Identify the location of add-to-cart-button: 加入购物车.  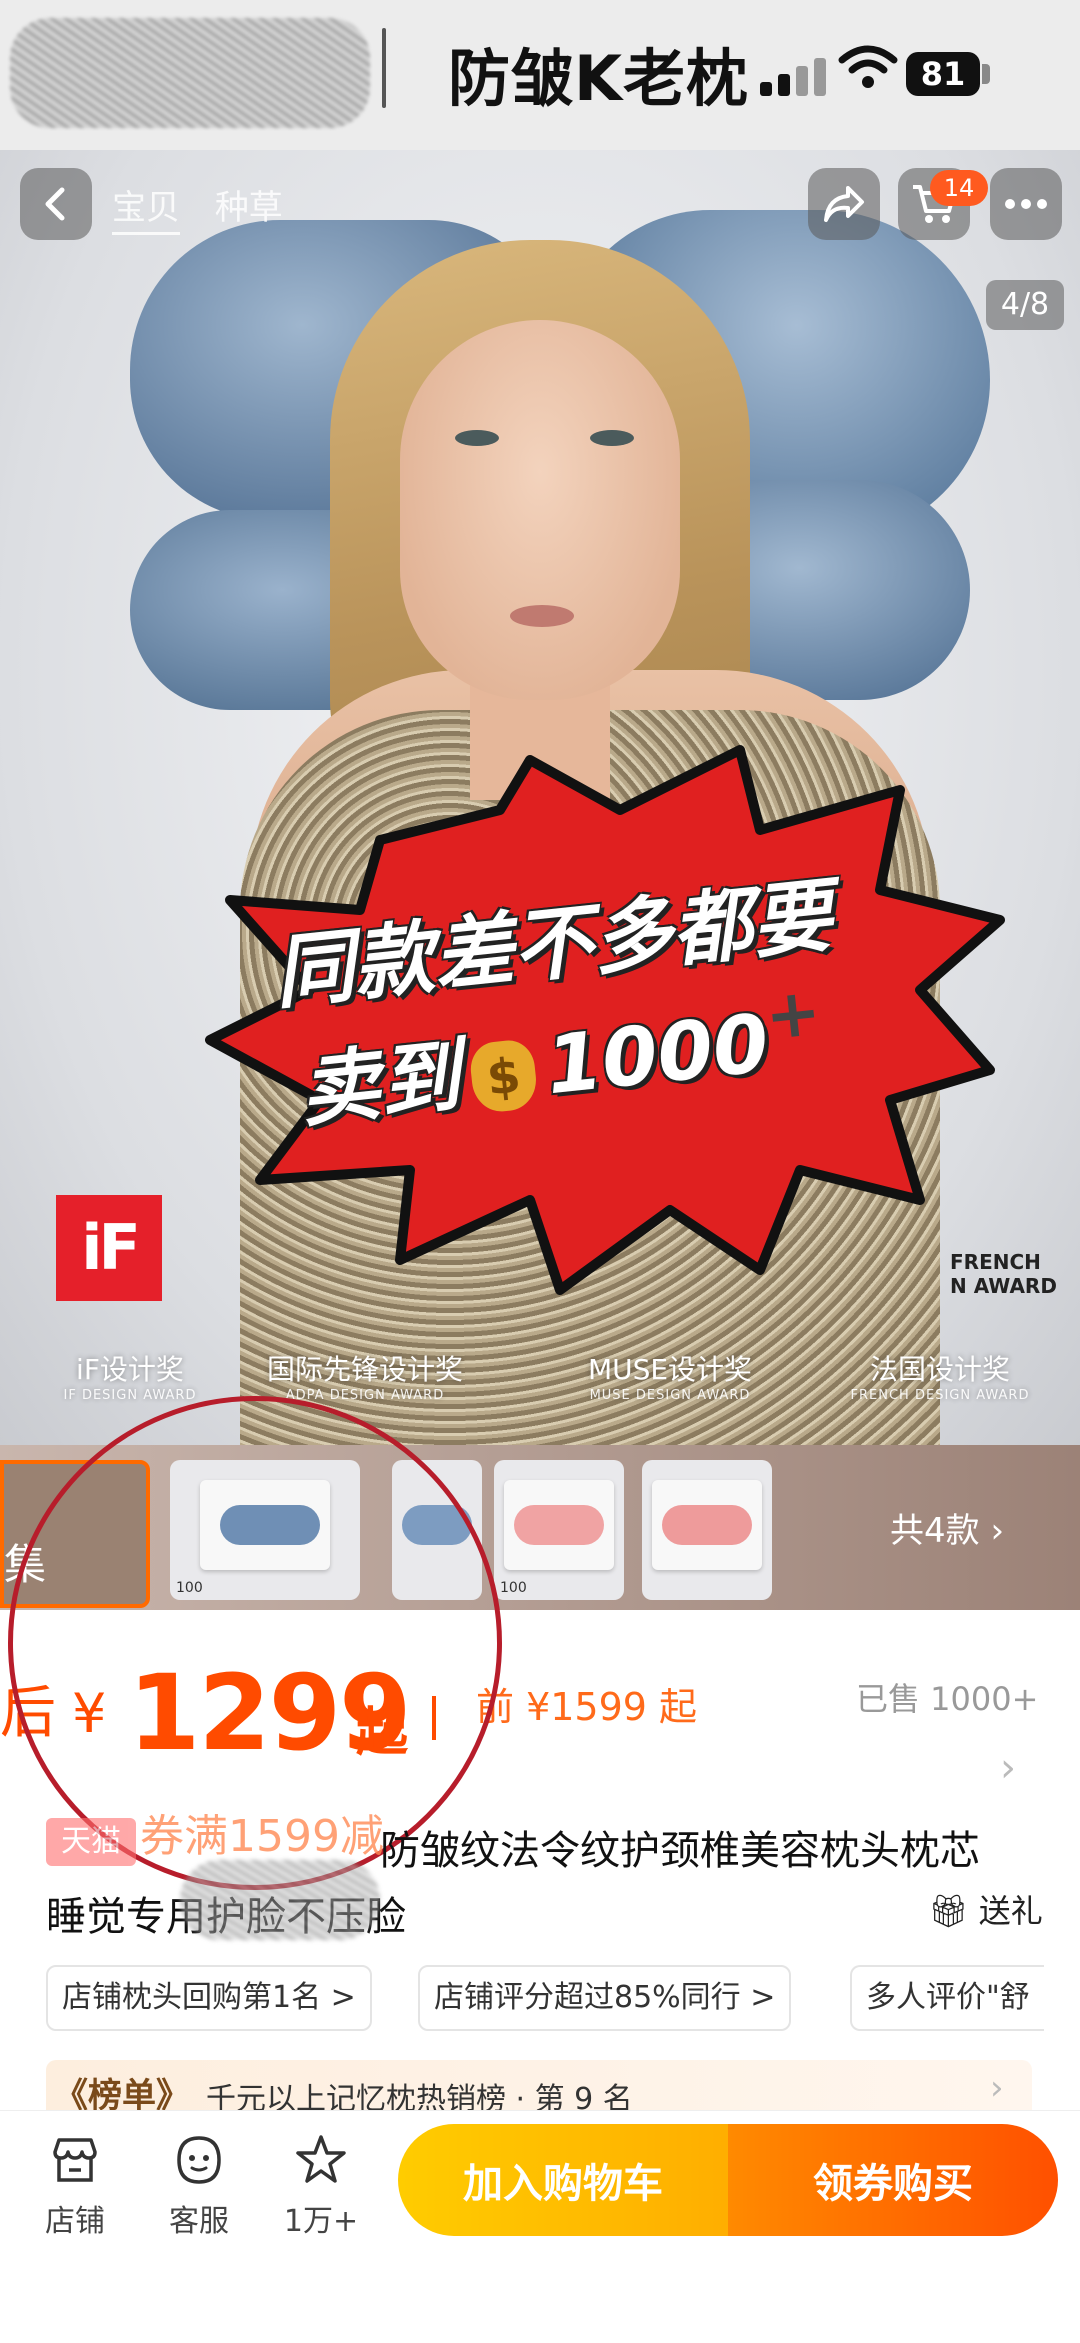
(563, 2180).